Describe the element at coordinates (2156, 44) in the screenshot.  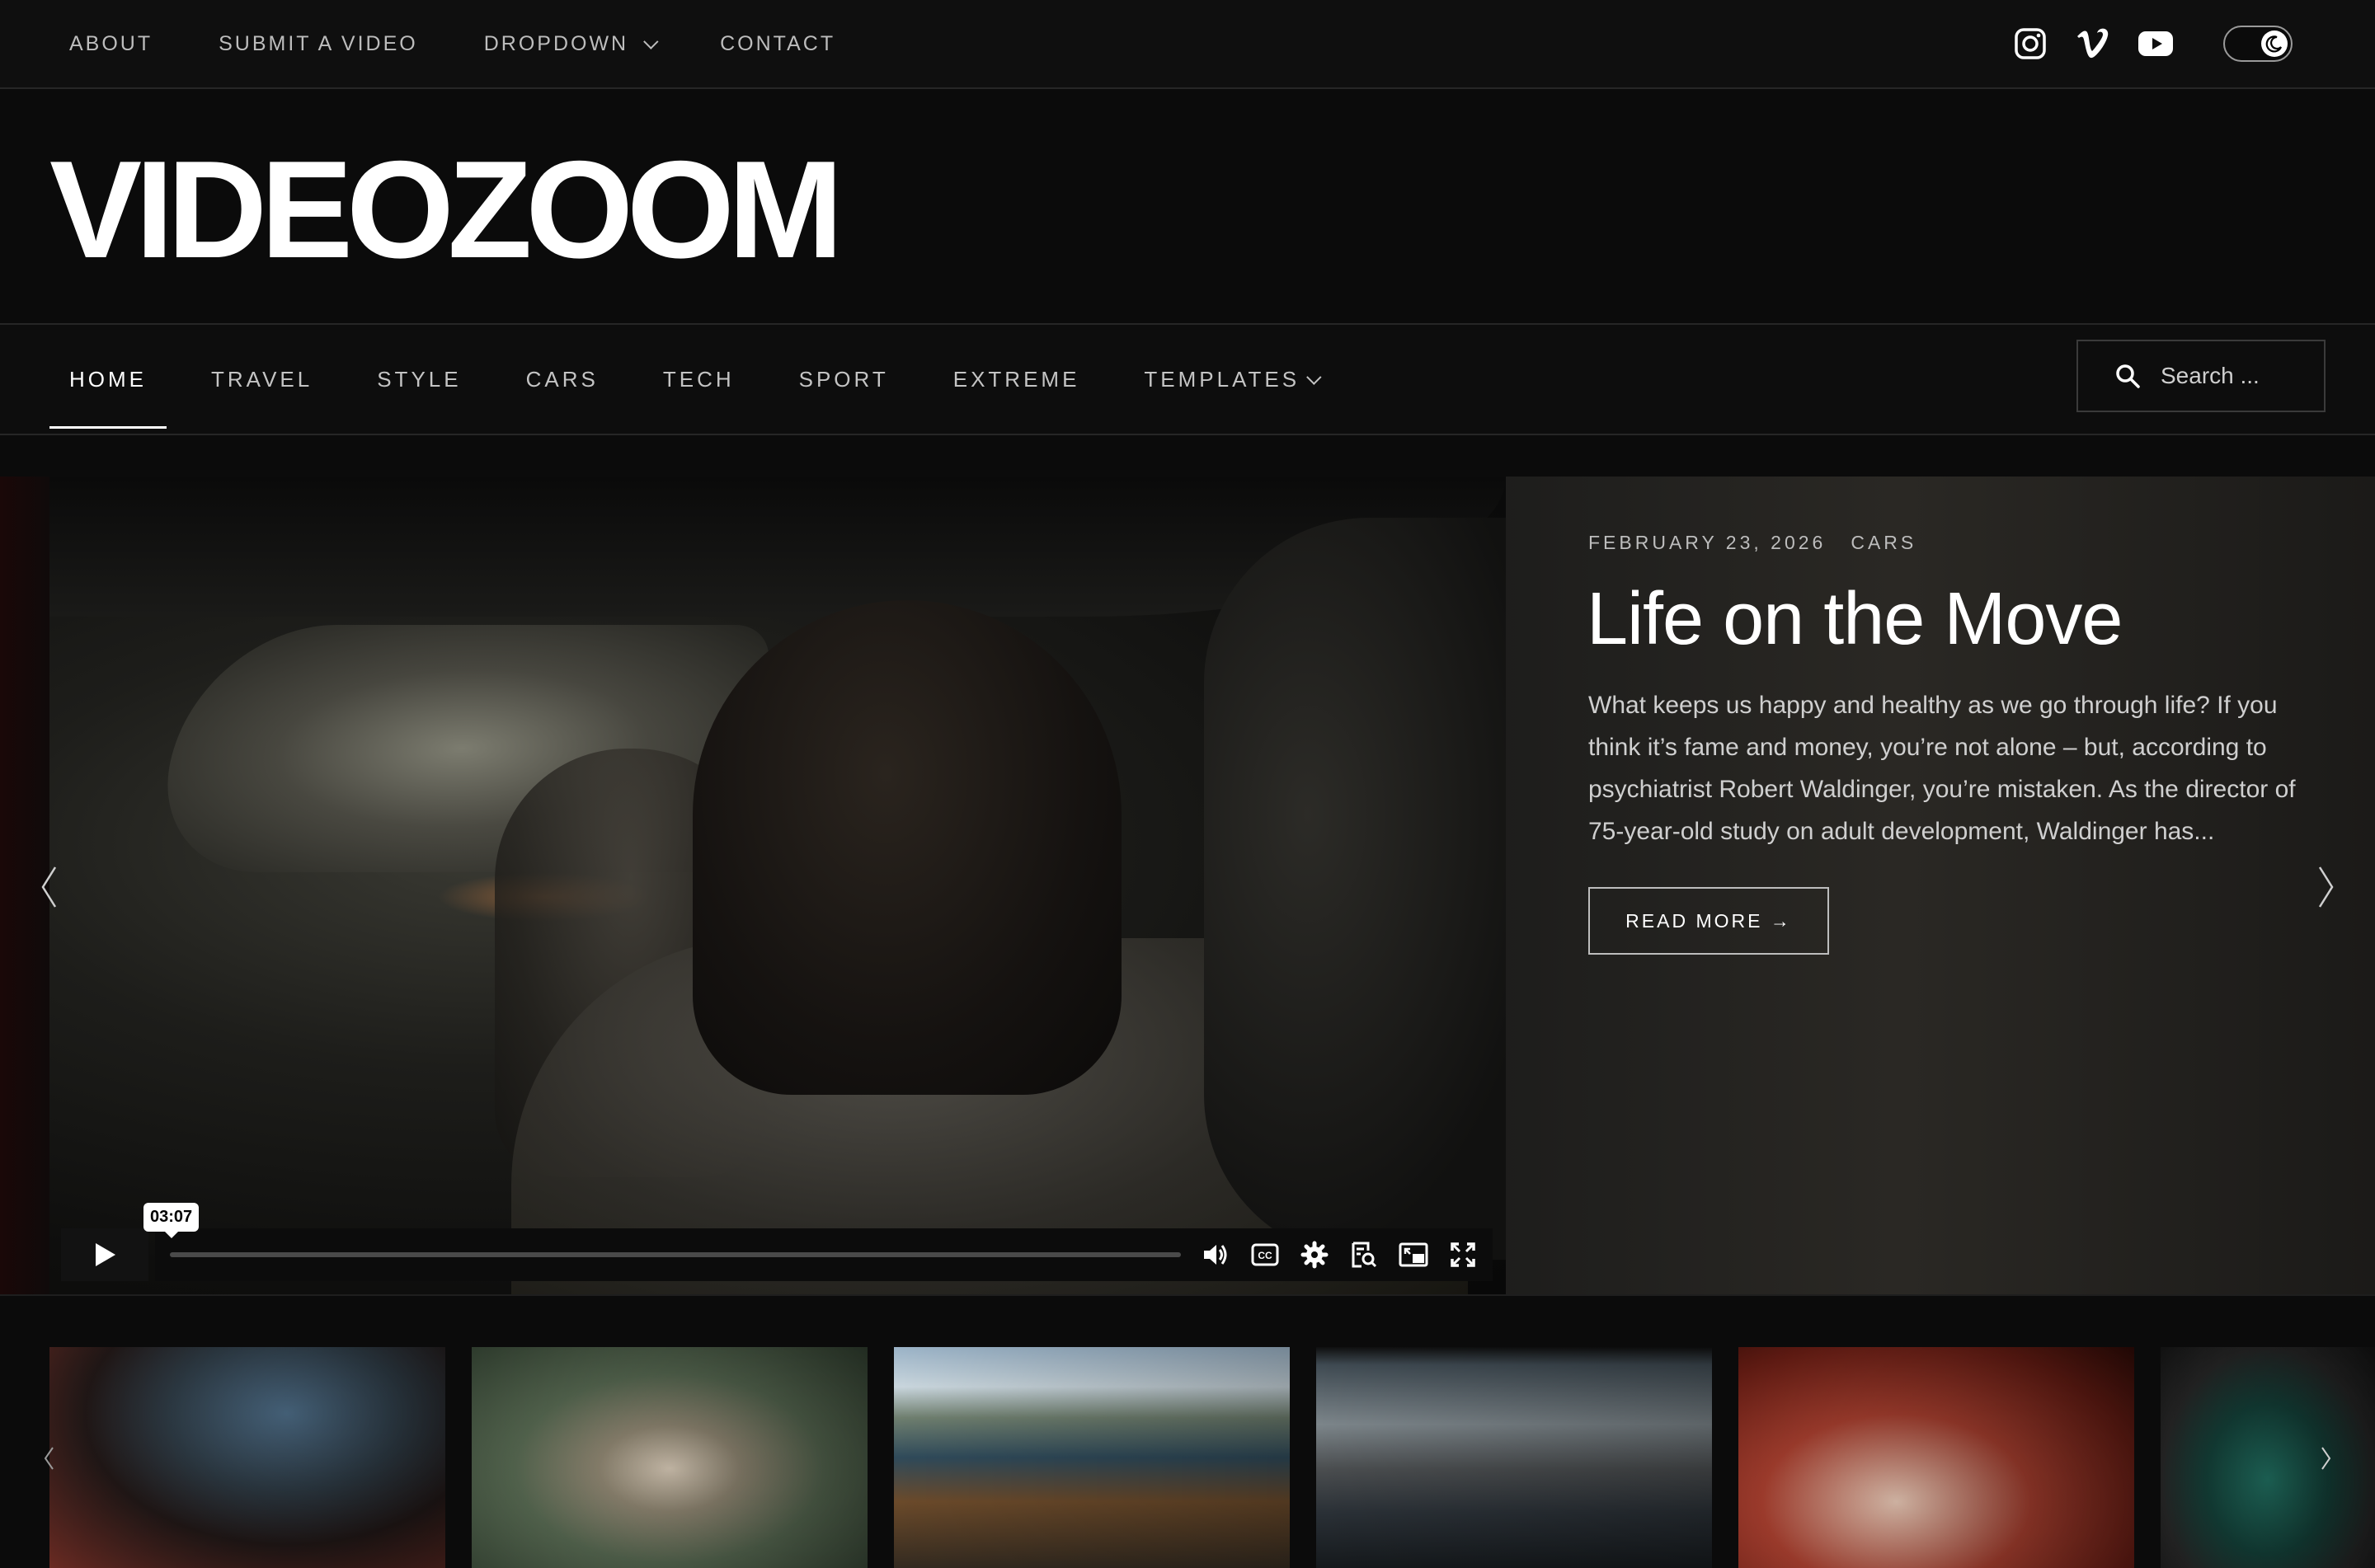
I see `youtube-icon` at that location.